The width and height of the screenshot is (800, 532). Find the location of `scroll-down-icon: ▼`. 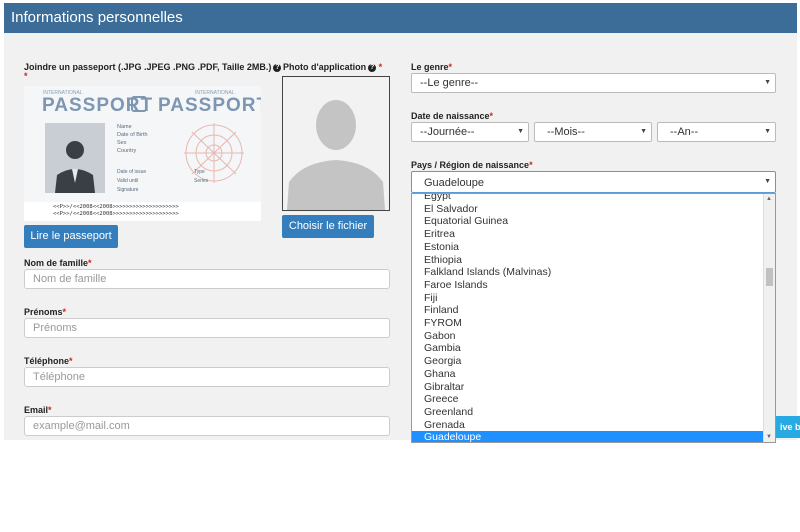

scroll-down-icon: ▼ is located at coordinates (769, 437).